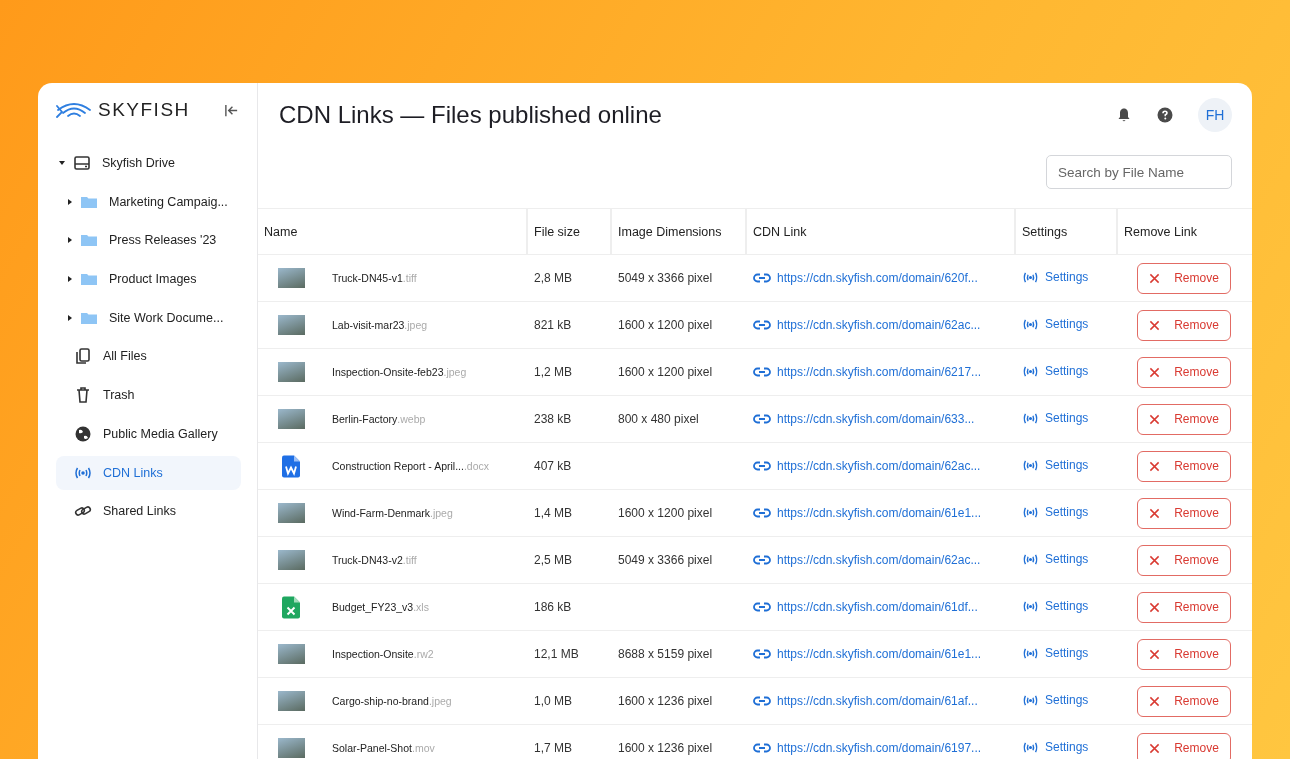  I want to click on file-size: 12,1 MB, so click(556, 654).